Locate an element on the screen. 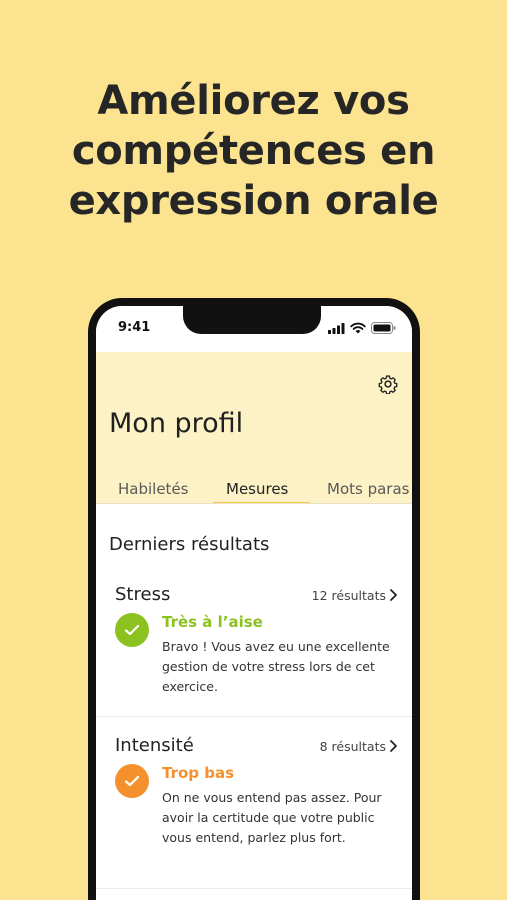 The height and width of the screenshot is (900, 507). result-count: 12 résultats is located at coordinates (348, 595).